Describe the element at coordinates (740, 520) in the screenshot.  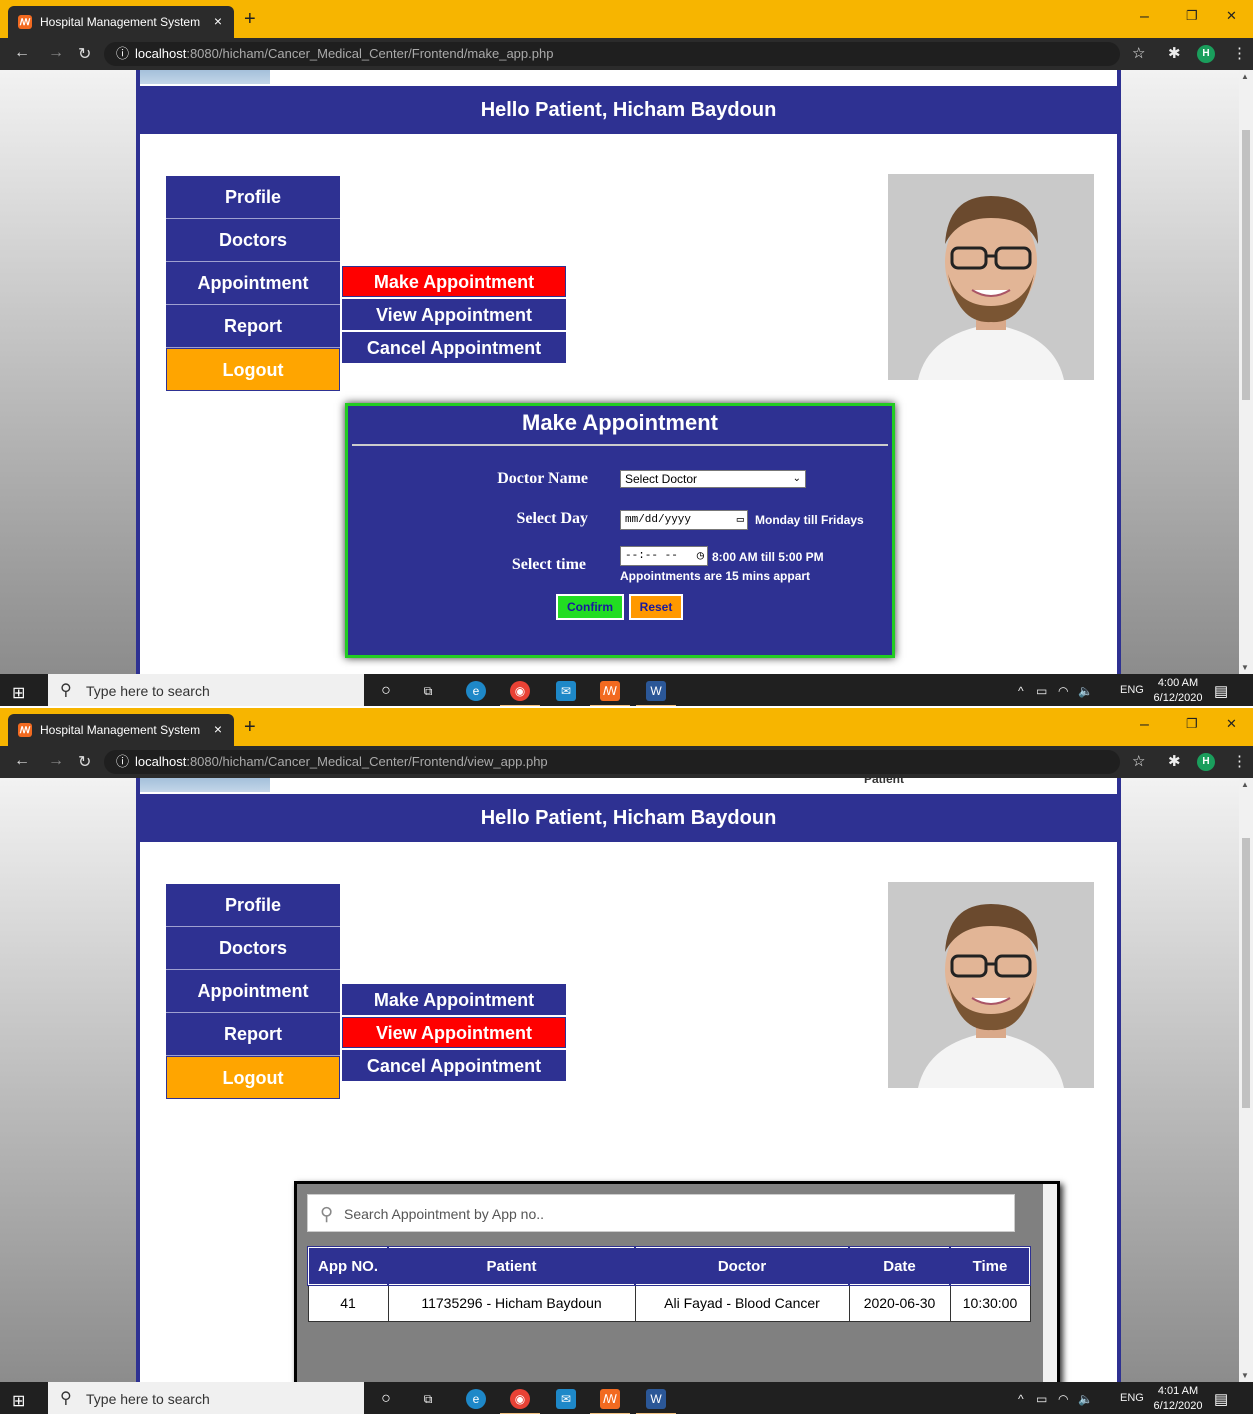
I see `calendar-icon: ▭` at that location.